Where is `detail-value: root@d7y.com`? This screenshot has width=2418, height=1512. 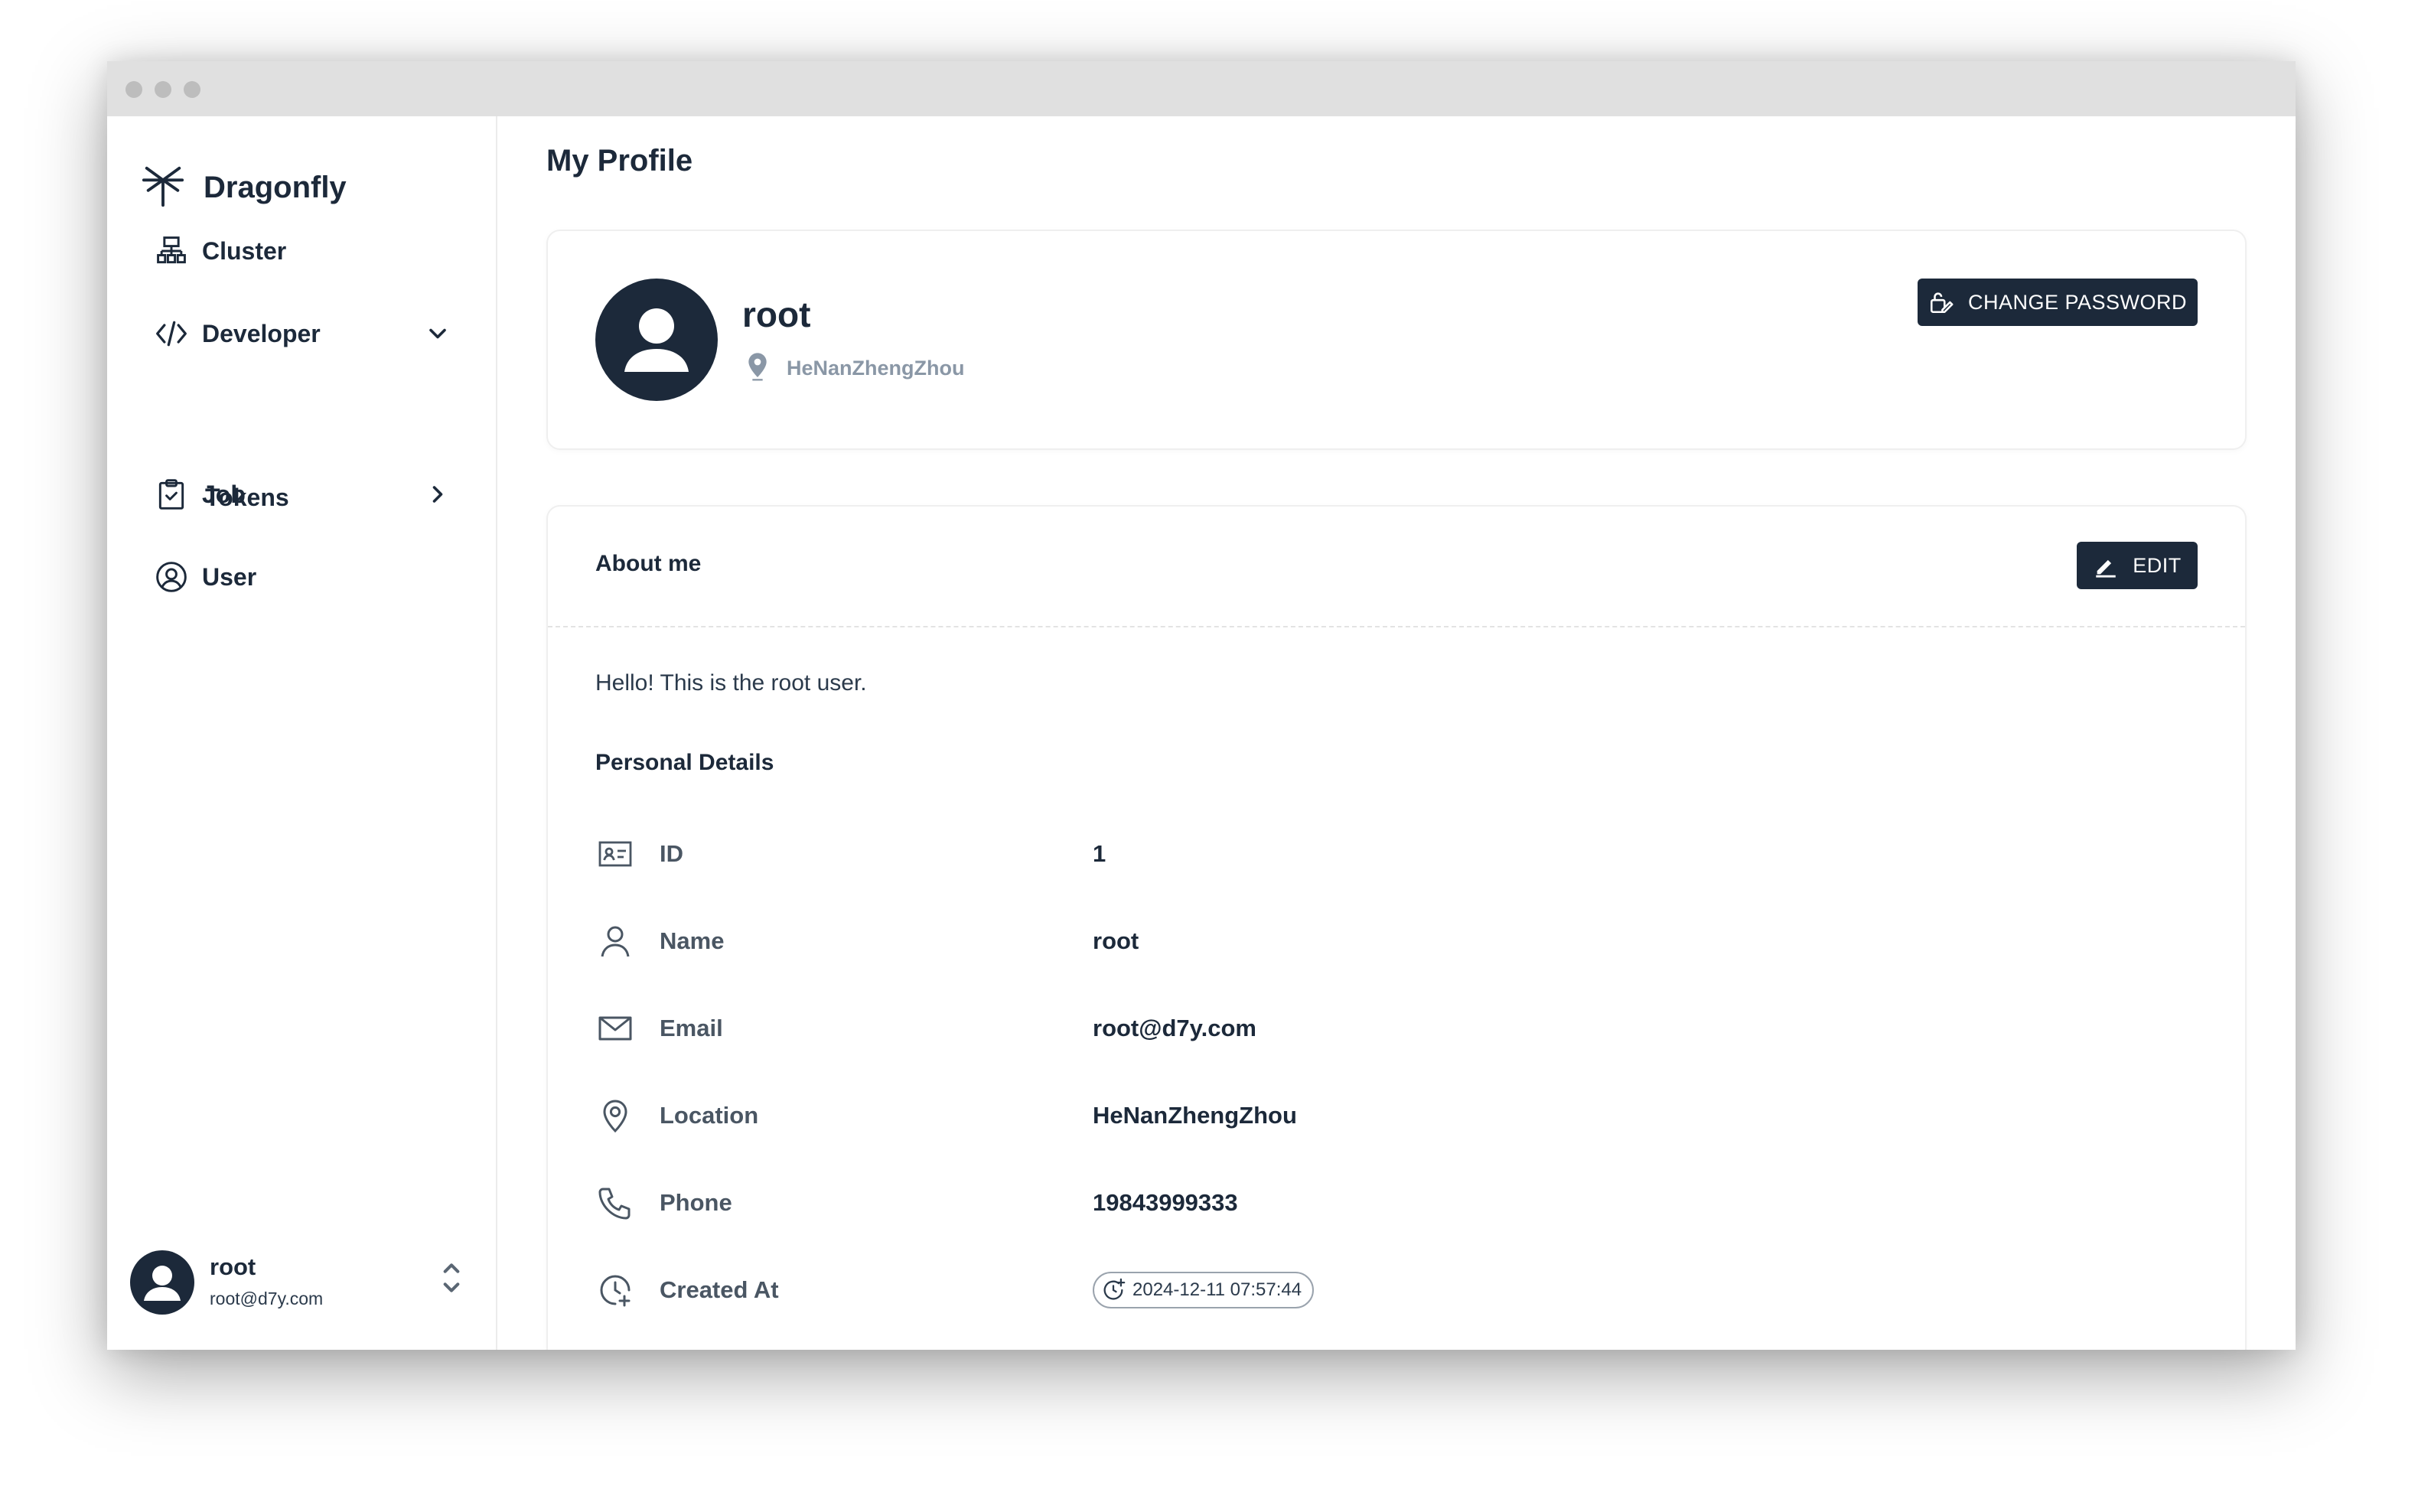 detail-value: root@d7y.com is located at coordinates (1174, 1028).